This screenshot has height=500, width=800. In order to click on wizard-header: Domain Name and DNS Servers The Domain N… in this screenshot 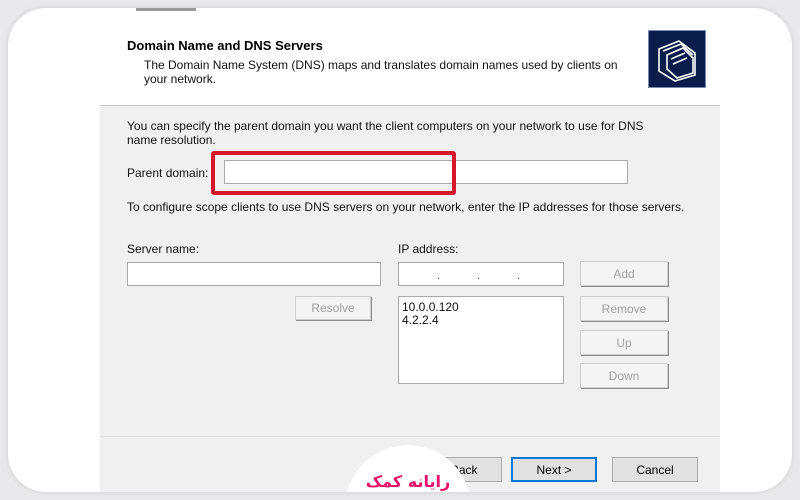, I will do `click(410, 62)`.